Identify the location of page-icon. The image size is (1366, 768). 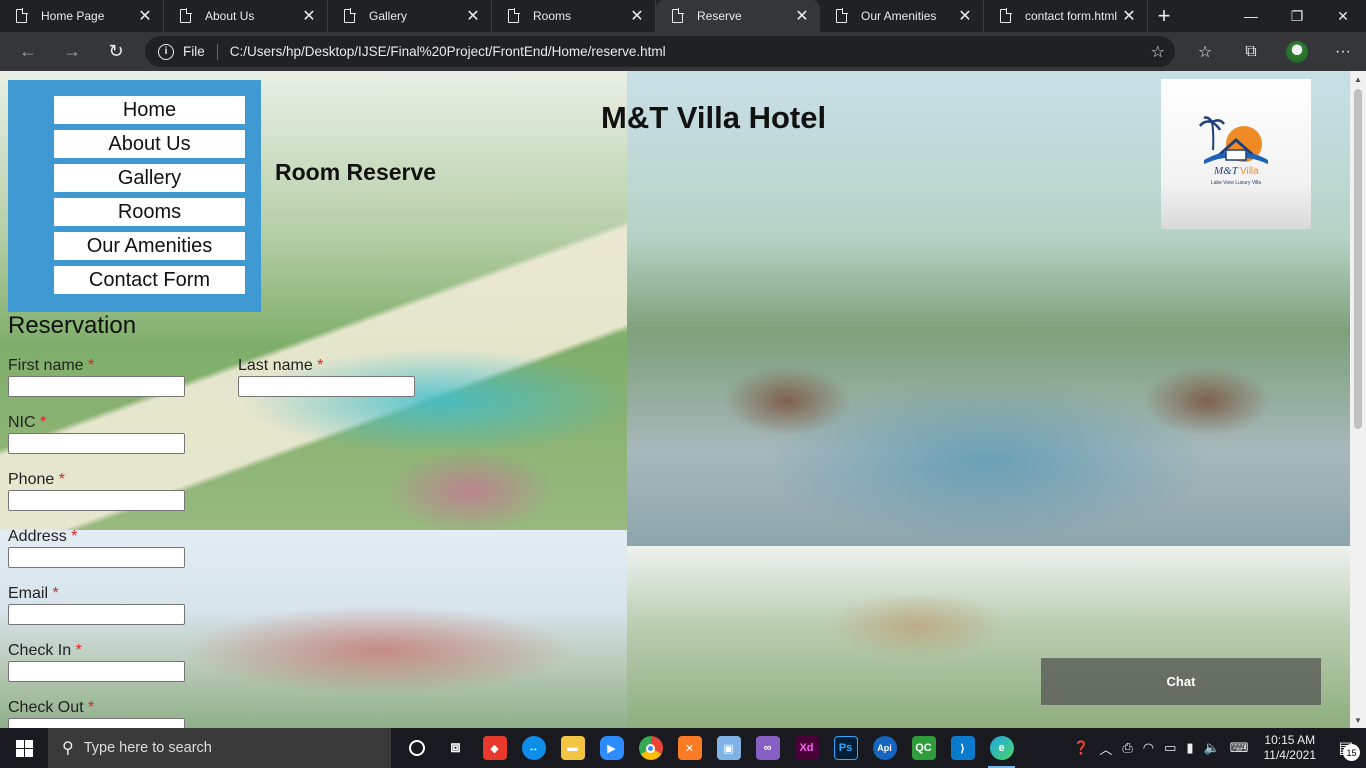
(1006, 15).